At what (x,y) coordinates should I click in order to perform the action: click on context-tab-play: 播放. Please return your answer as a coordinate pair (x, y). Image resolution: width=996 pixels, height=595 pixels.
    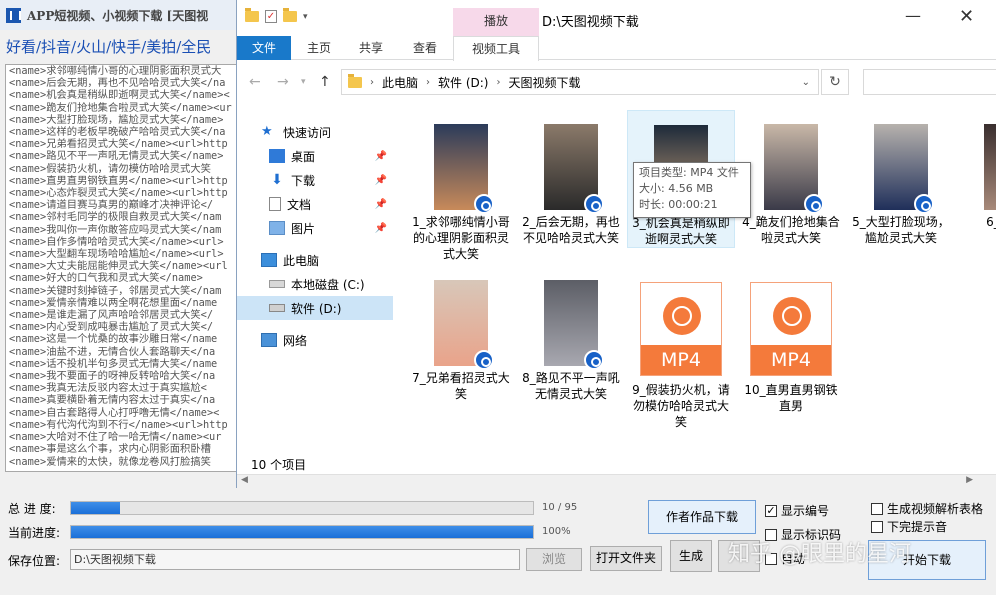
    Looking at the image, I should click on (496, 22).